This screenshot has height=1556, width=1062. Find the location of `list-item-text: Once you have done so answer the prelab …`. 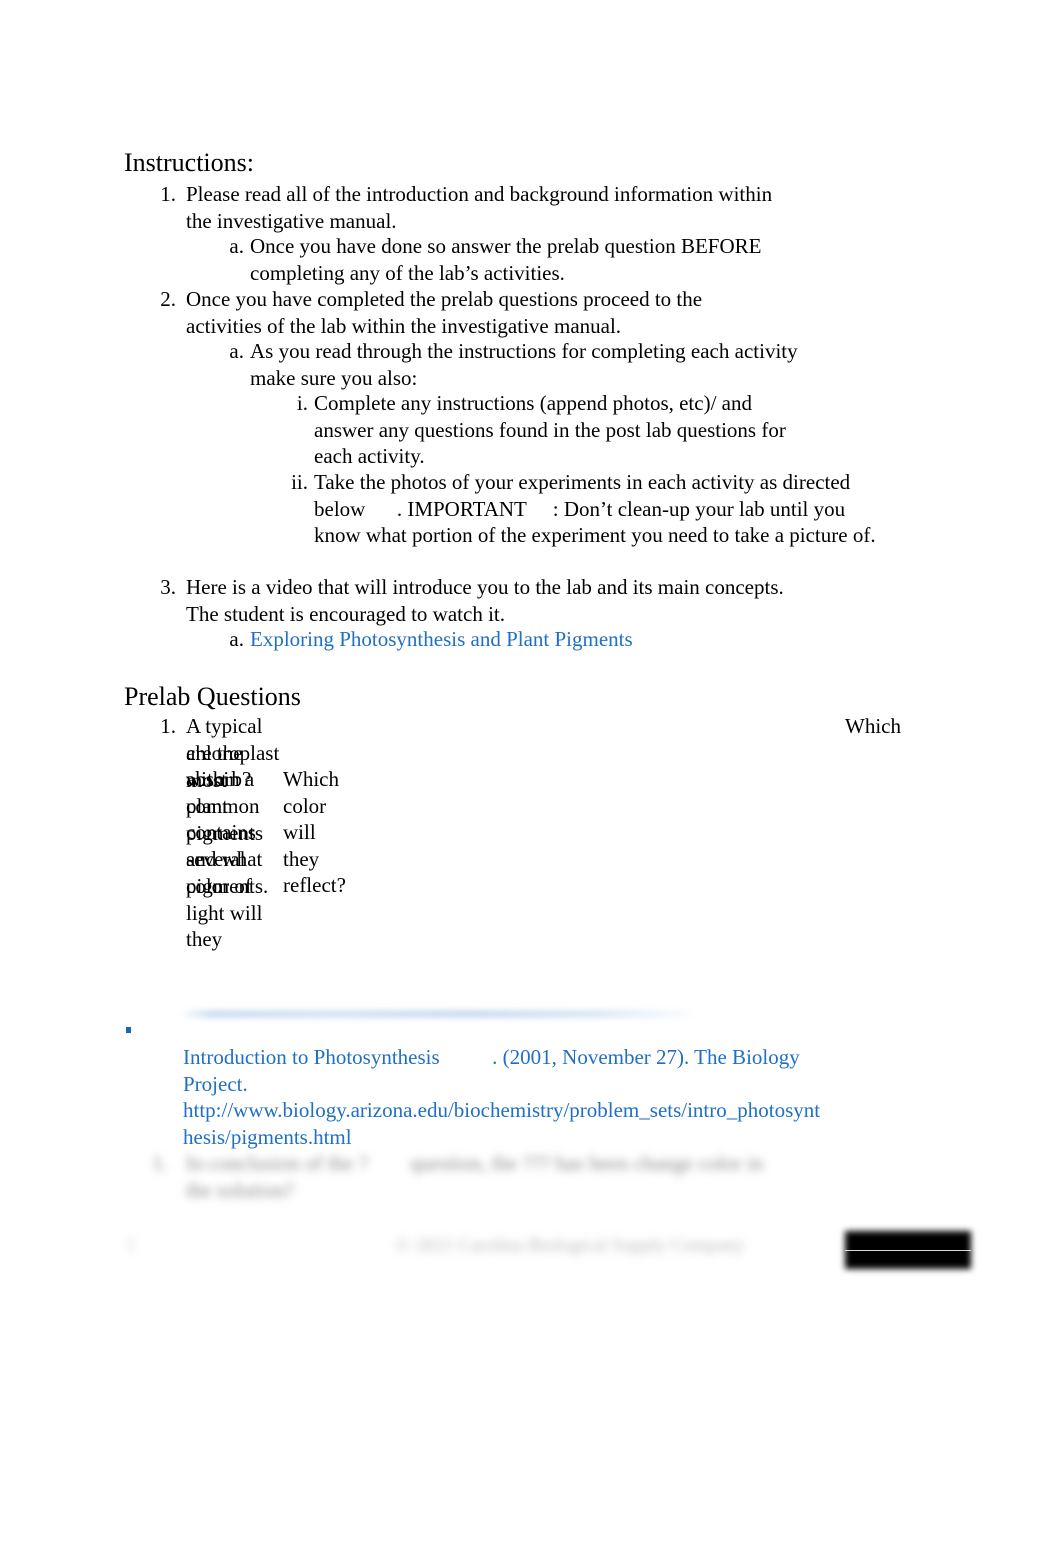

list-item-text: Once you have done so answer the prelab … is located at coordinates (508, 259).